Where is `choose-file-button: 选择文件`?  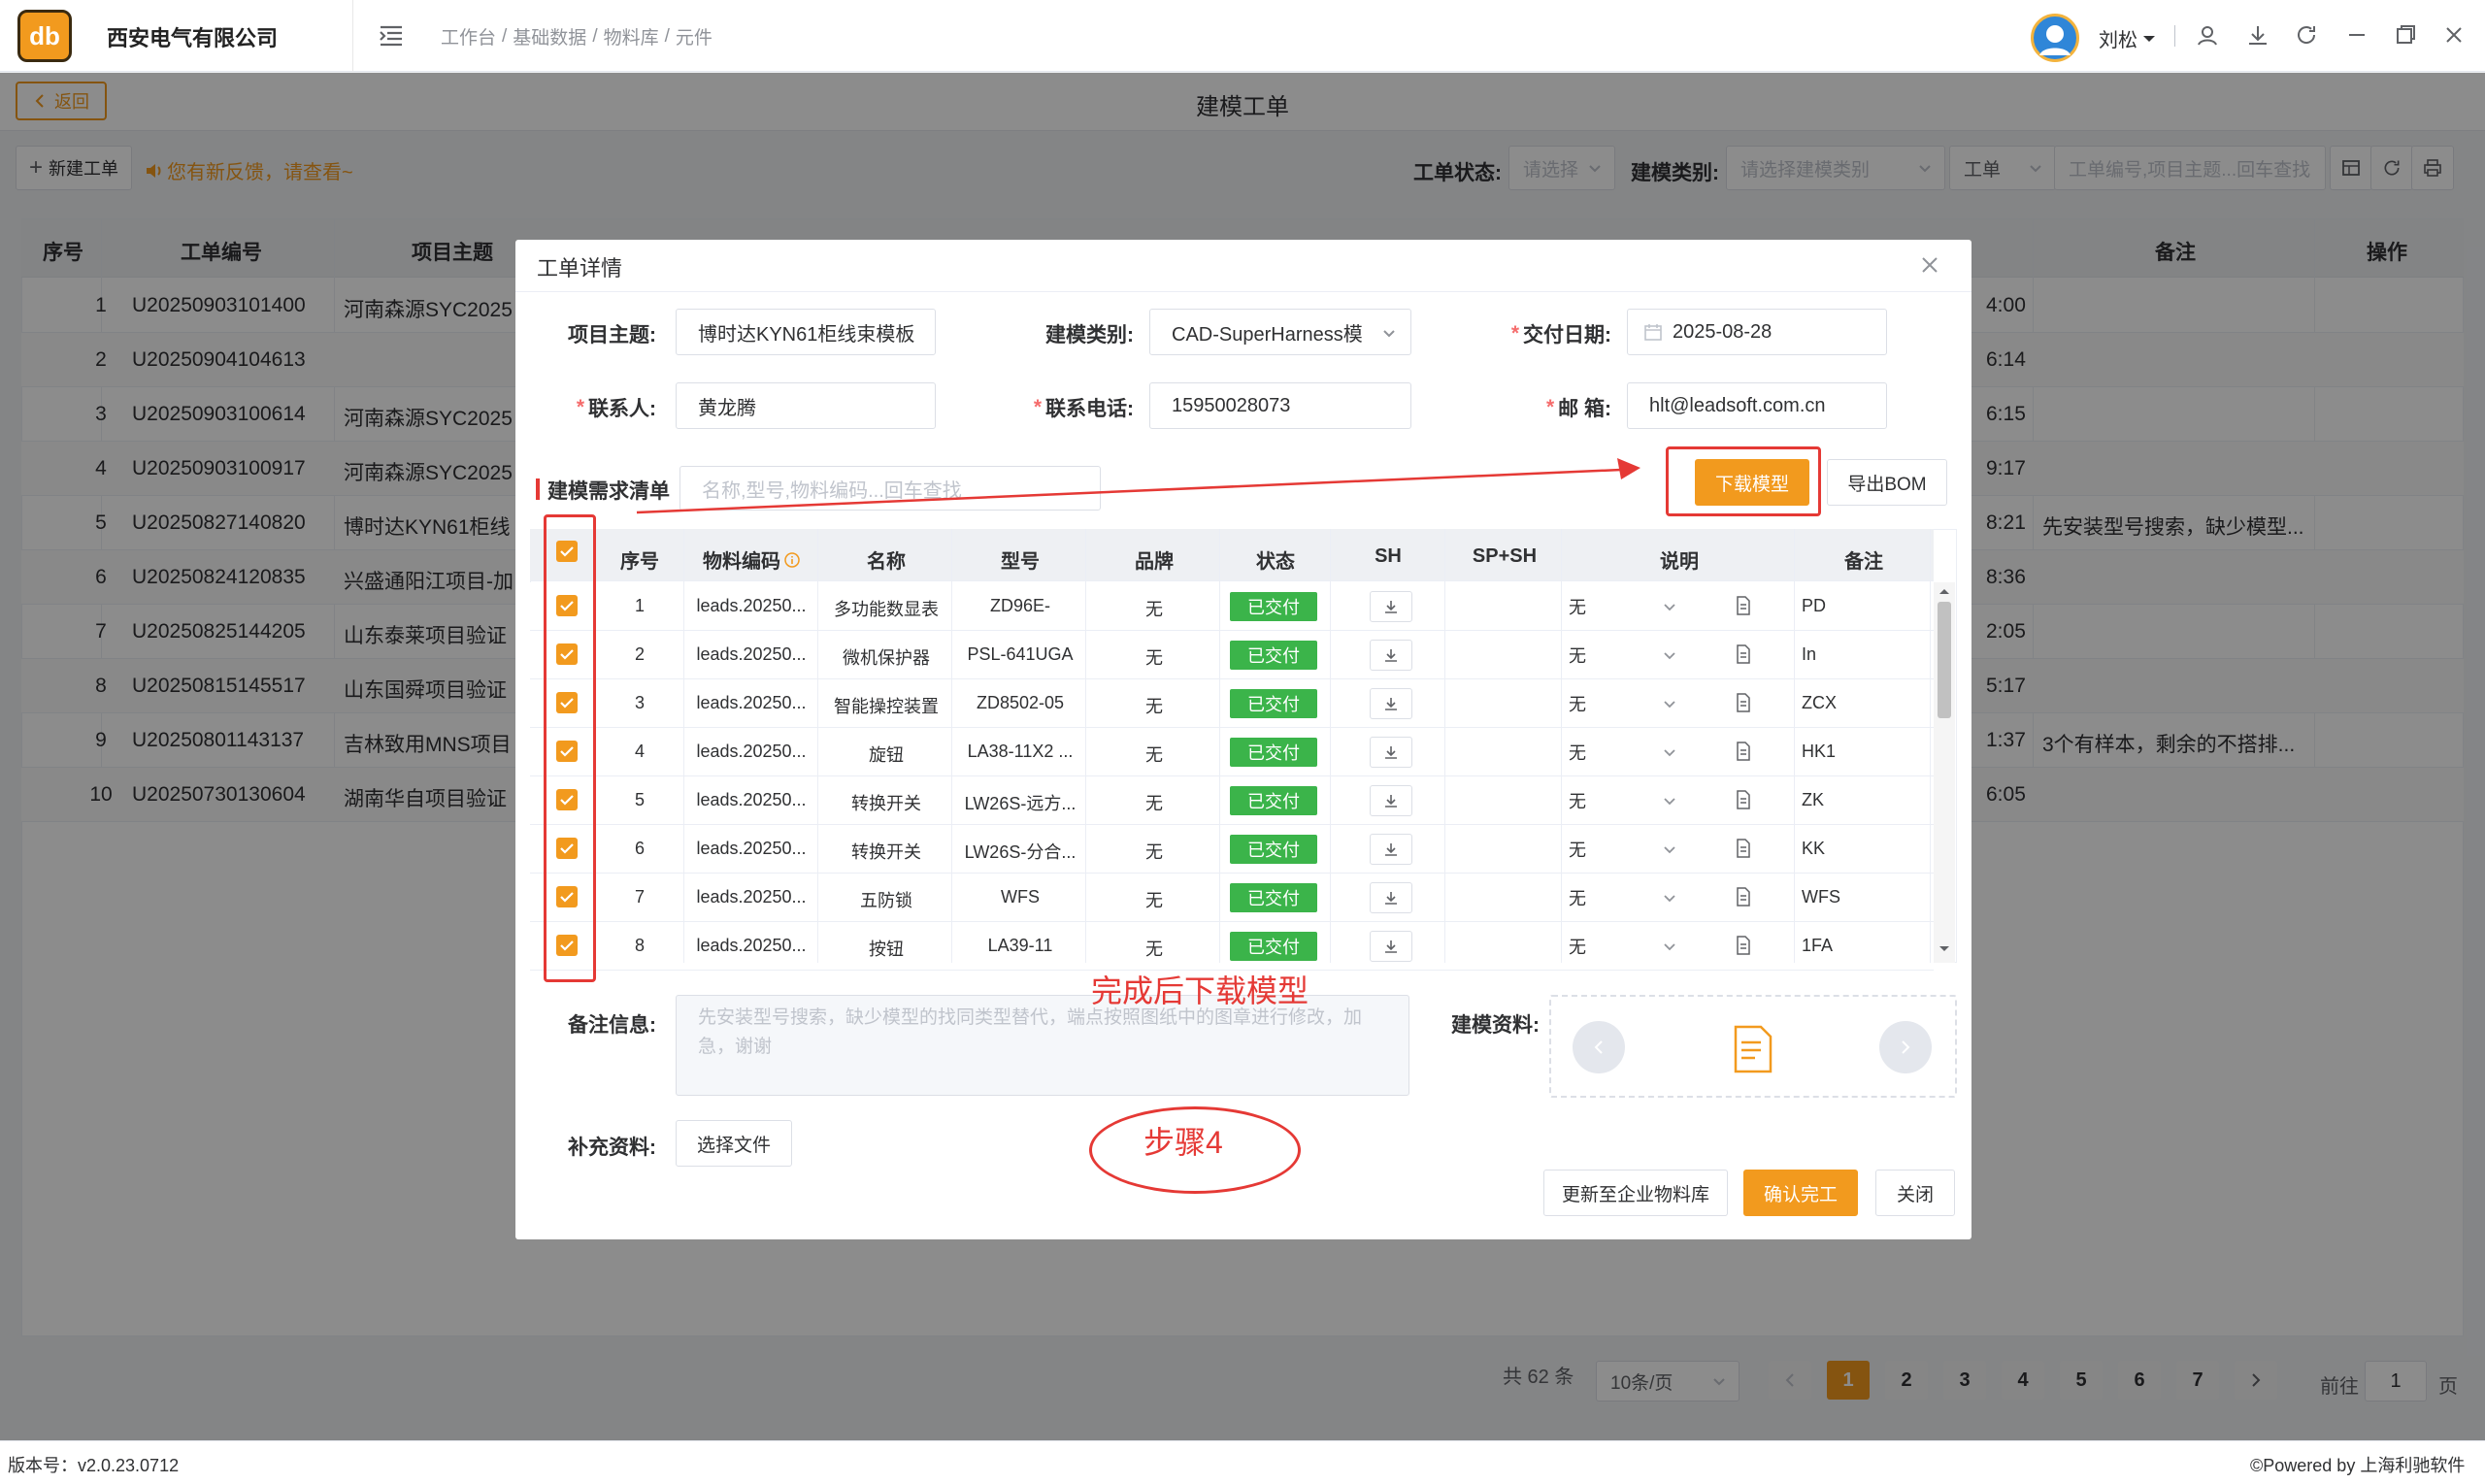
choose-file-button: 选择文件 is located at coordinates (734, 1143).